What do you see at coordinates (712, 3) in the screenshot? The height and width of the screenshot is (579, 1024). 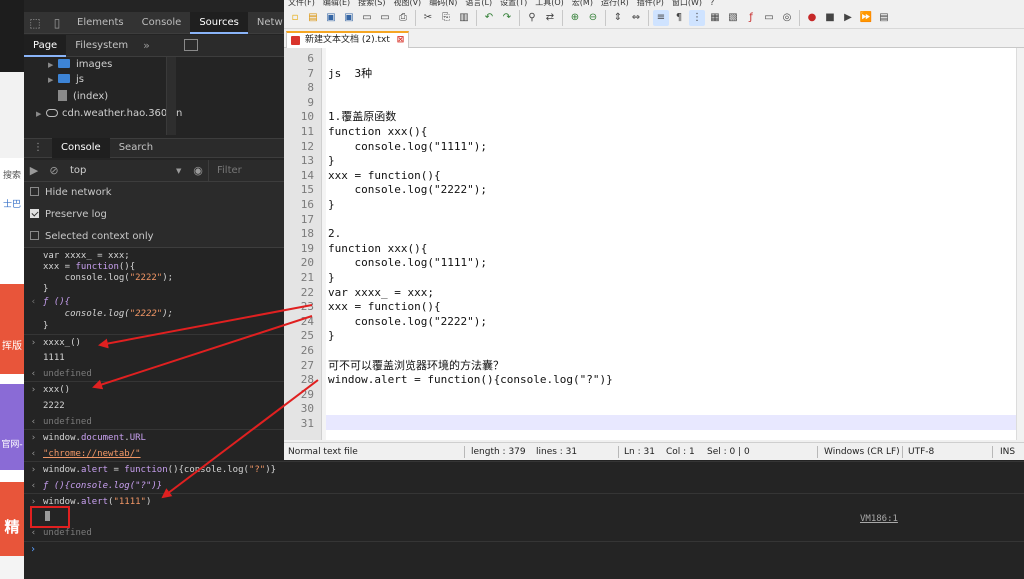 I see `menu-help: ?` at bounding box center [712, 3].